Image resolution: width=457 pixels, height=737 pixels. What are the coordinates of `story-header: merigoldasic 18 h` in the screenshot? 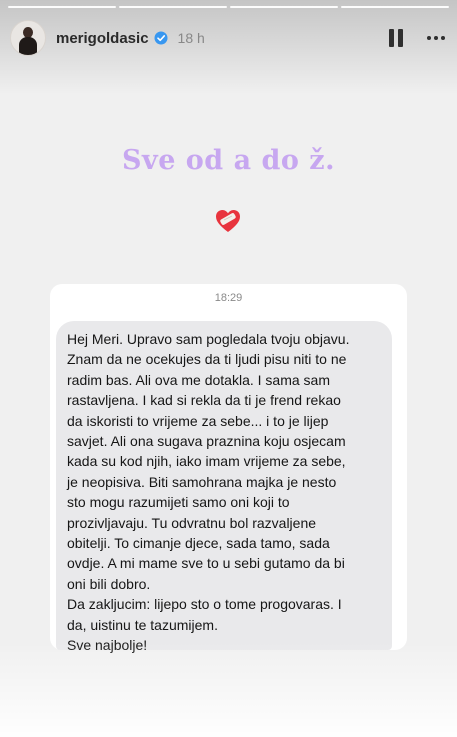 It's located at (227, 38).